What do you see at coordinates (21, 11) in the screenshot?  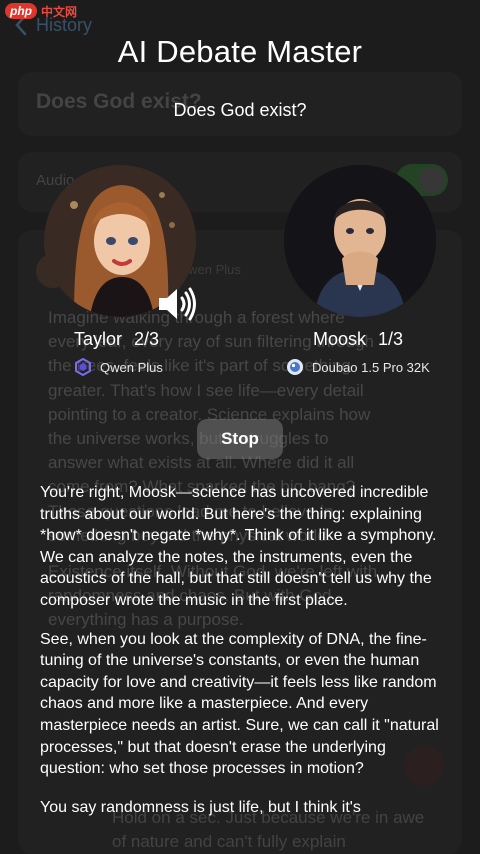 I see `watermark-logo: php` at bounding box center [21, 11].